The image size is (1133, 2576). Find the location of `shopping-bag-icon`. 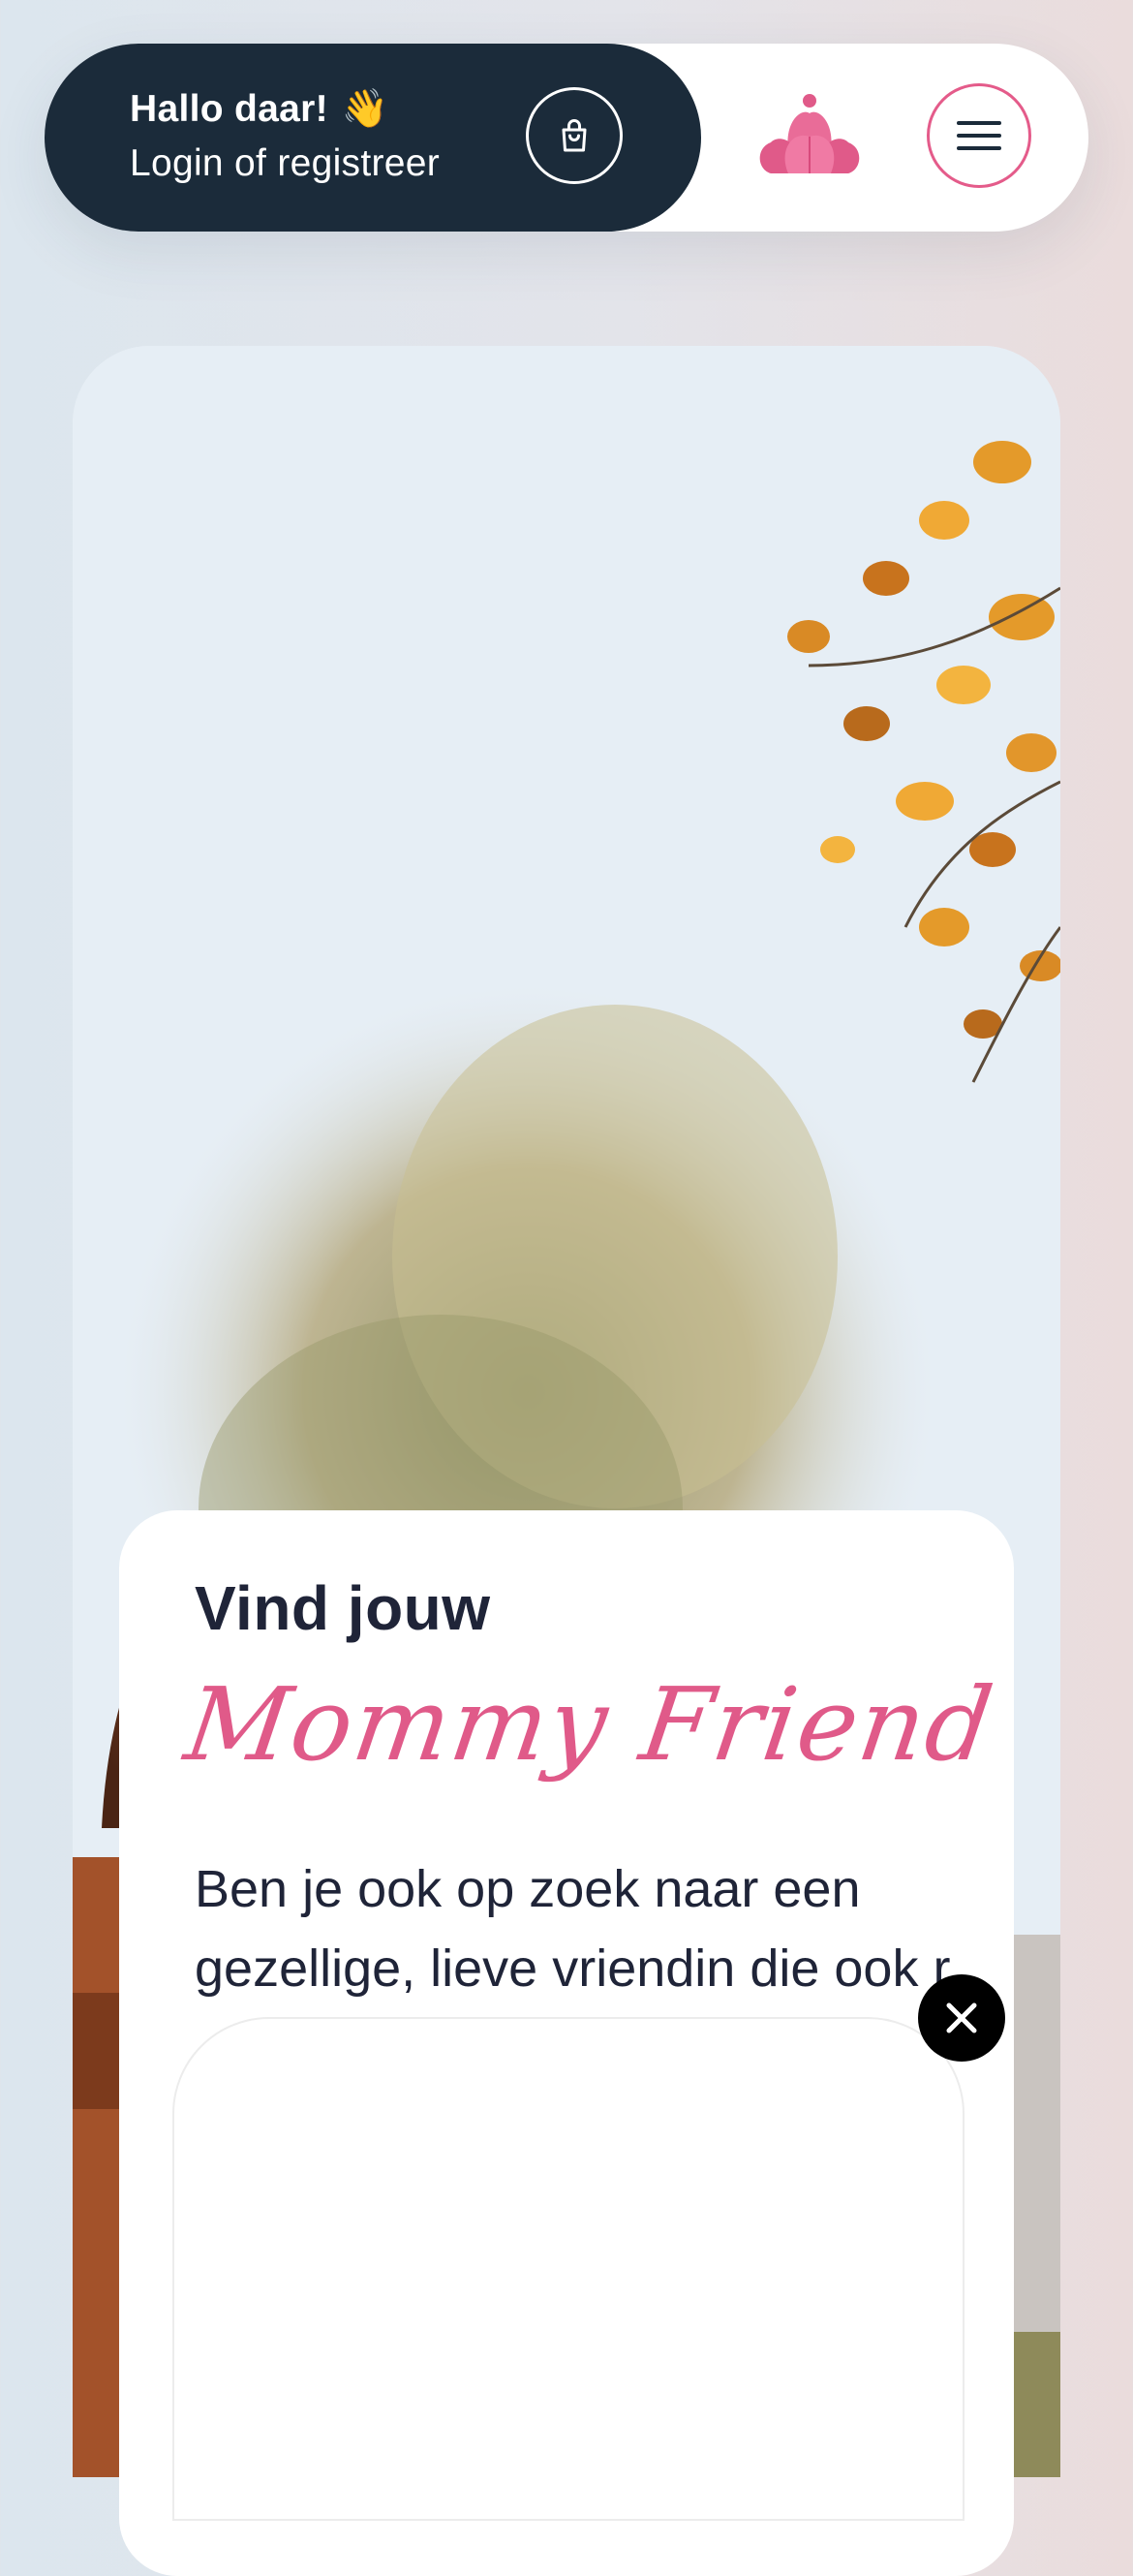

shopping-bag-icon is located at coordinates (574, 135).